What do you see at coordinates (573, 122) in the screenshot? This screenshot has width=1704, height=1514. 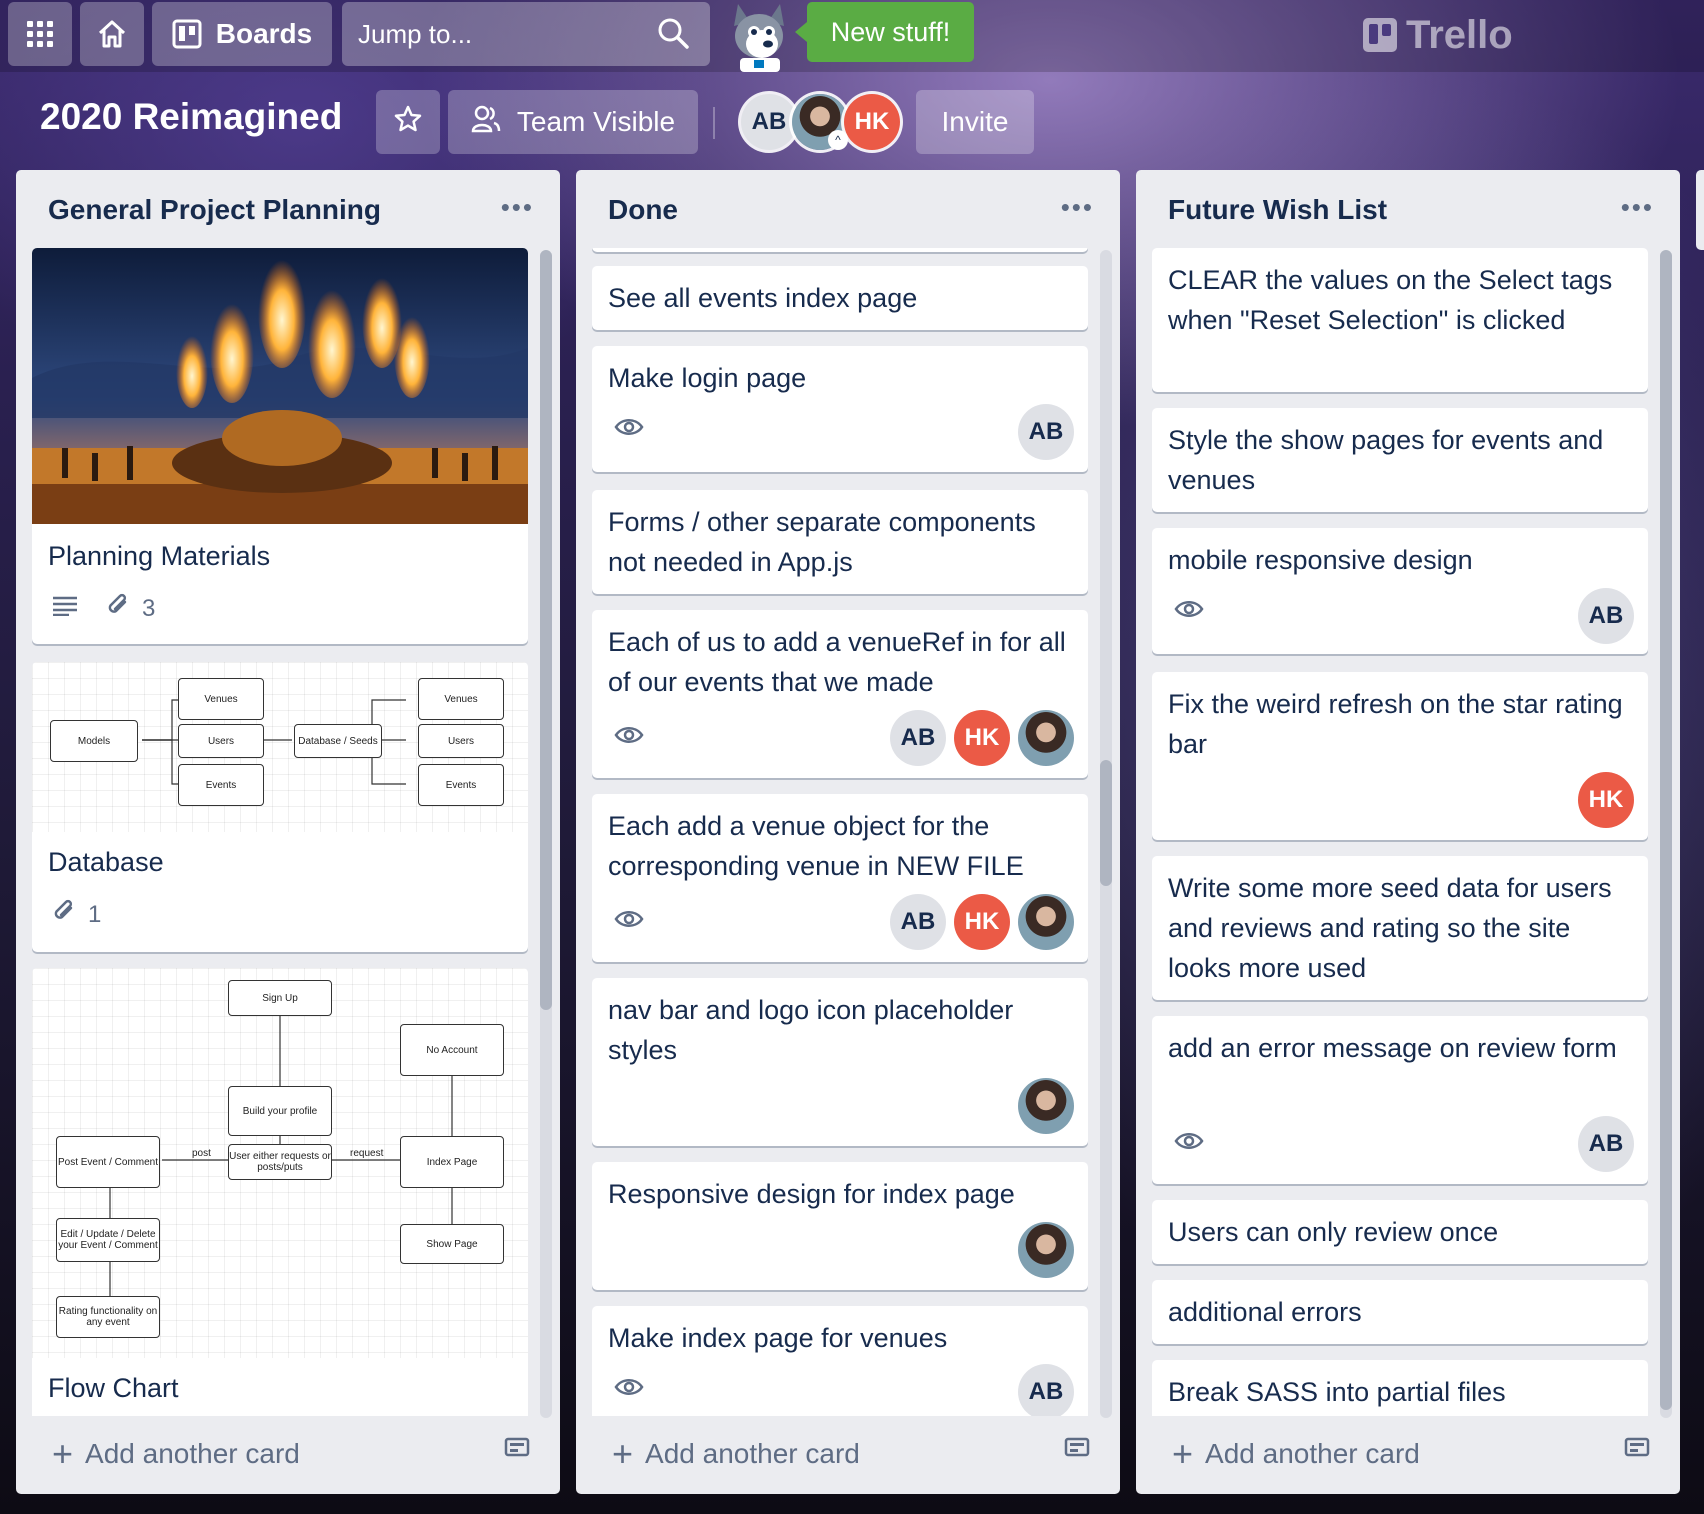 I see `team-visible-button: Team Visible` at bounding box center [573, 122].